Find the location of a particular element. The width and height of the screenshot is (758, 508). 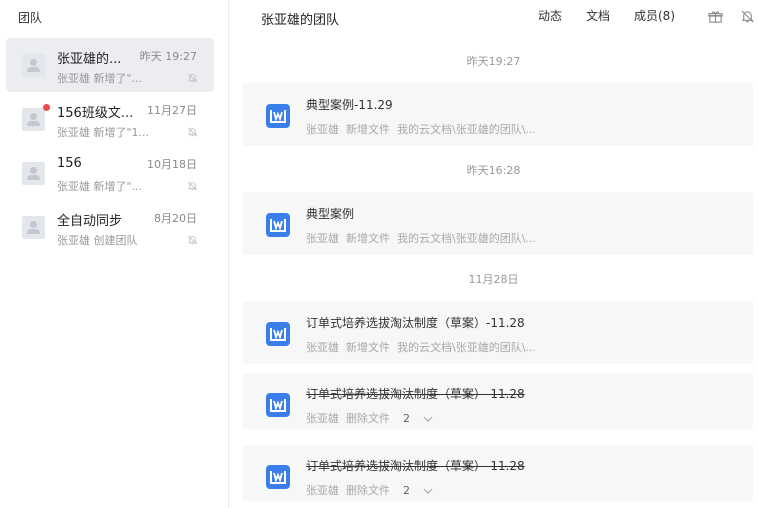

sidebar-title: 团队 is located at coordinates (30, 18).